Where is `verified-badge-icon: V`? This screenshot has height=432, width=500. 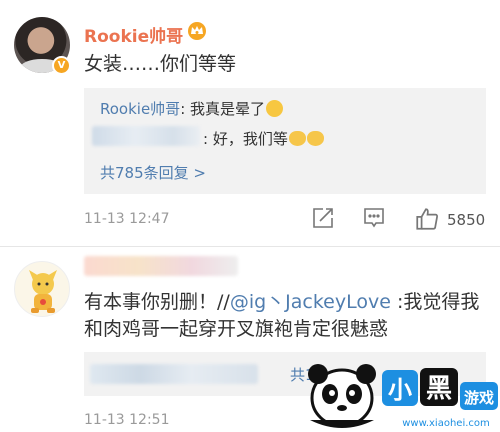
verified-badge-icon: V is located at coordinates (61, 65).